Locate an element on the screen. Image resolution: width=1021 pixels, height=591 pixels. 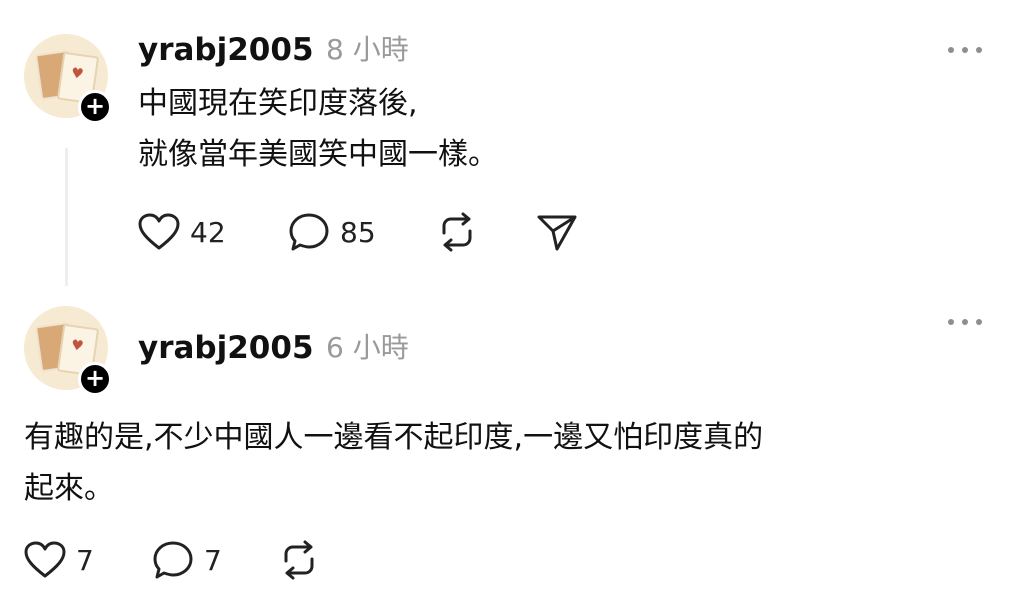
share-icon is located at coordinates (557, 233).